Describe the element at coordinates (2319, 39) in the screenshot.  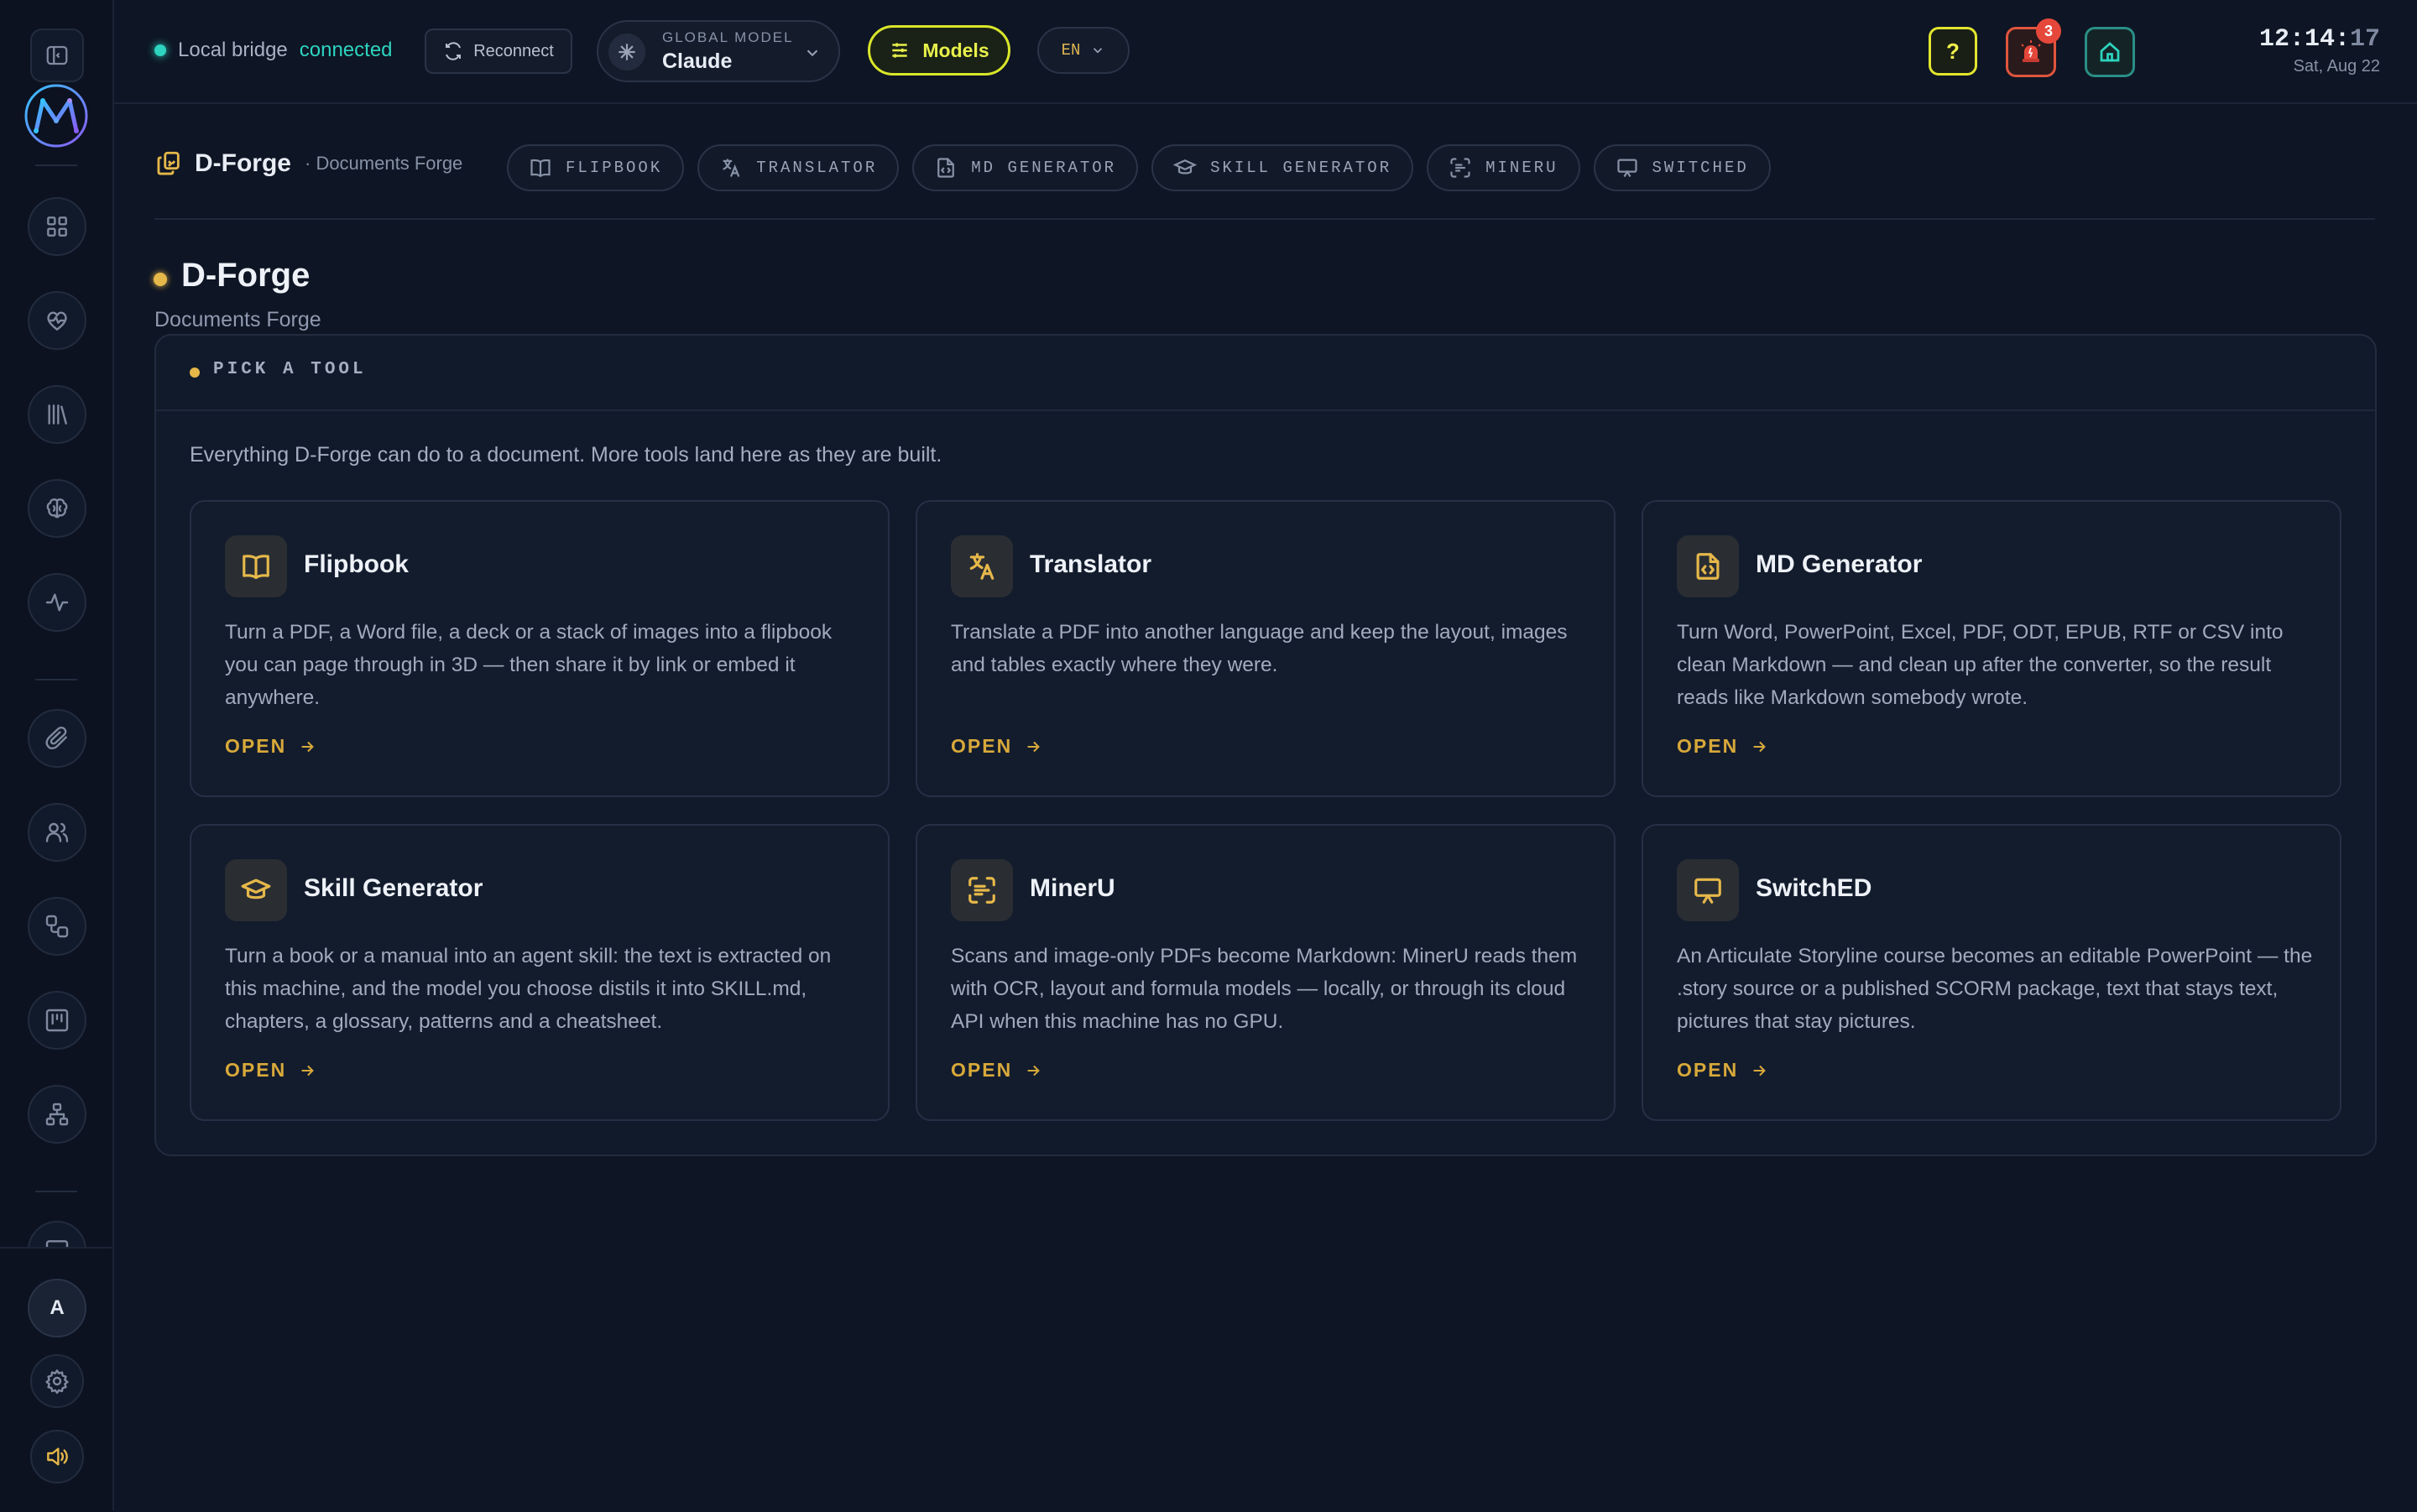
I see `clock-time: 12:14:17` at that location.